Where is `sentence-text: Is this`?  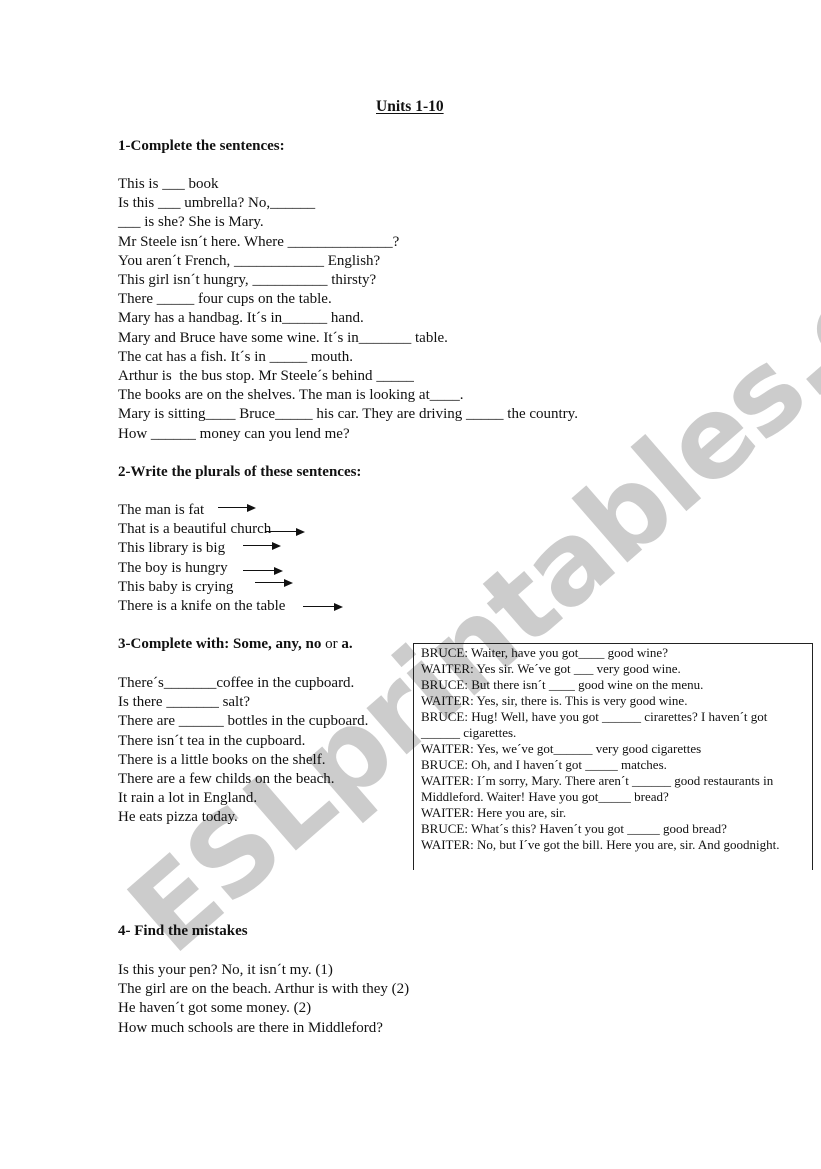 sentence-text: Is this is located at coordinates (138, 203).